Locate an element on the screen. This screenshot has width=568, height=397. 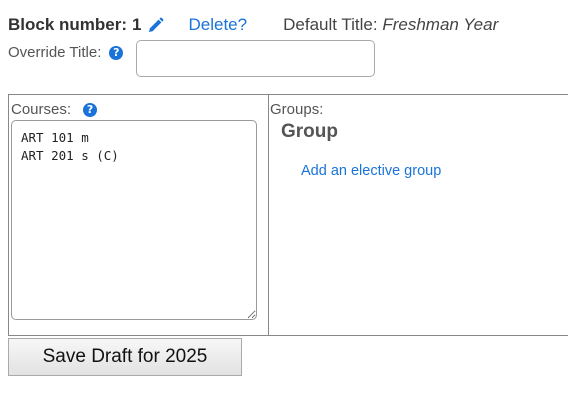
pencil-icon is located at coordinates (155, 25).